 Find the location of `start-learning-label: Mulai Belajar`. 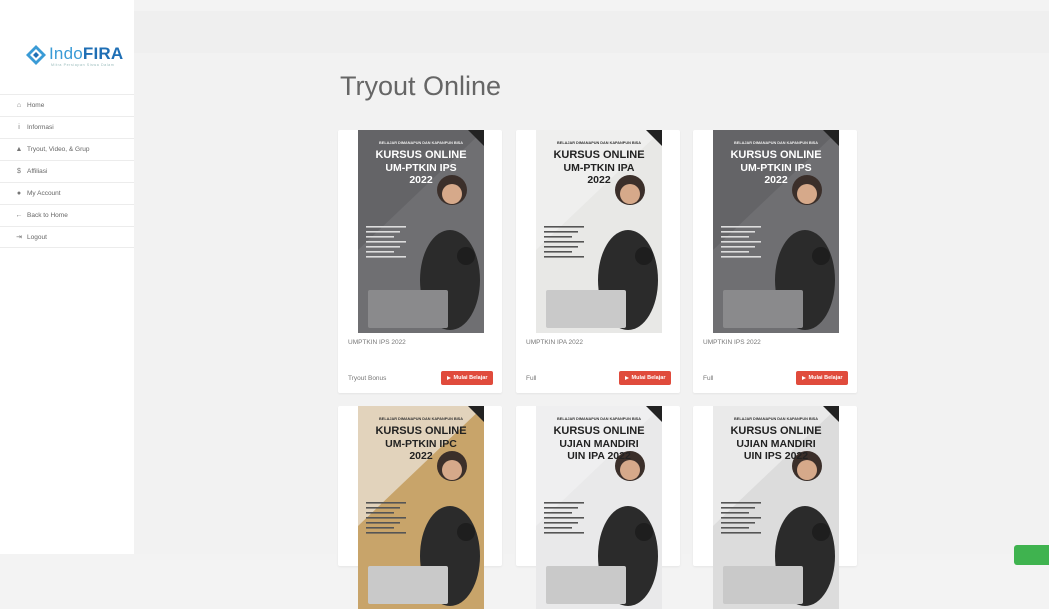

start-learning-label: Mulai Belajar is located at coordinates (470, 378).